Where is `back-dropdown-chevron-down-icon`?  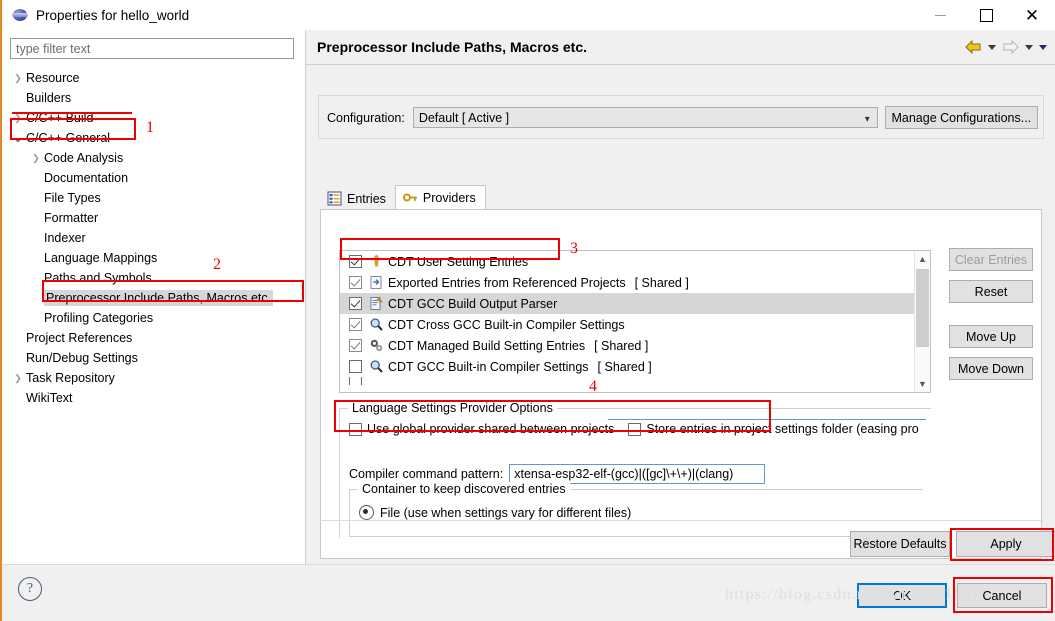
back-dropdown-chevron-down-icon is located at coordinates (992, 47).